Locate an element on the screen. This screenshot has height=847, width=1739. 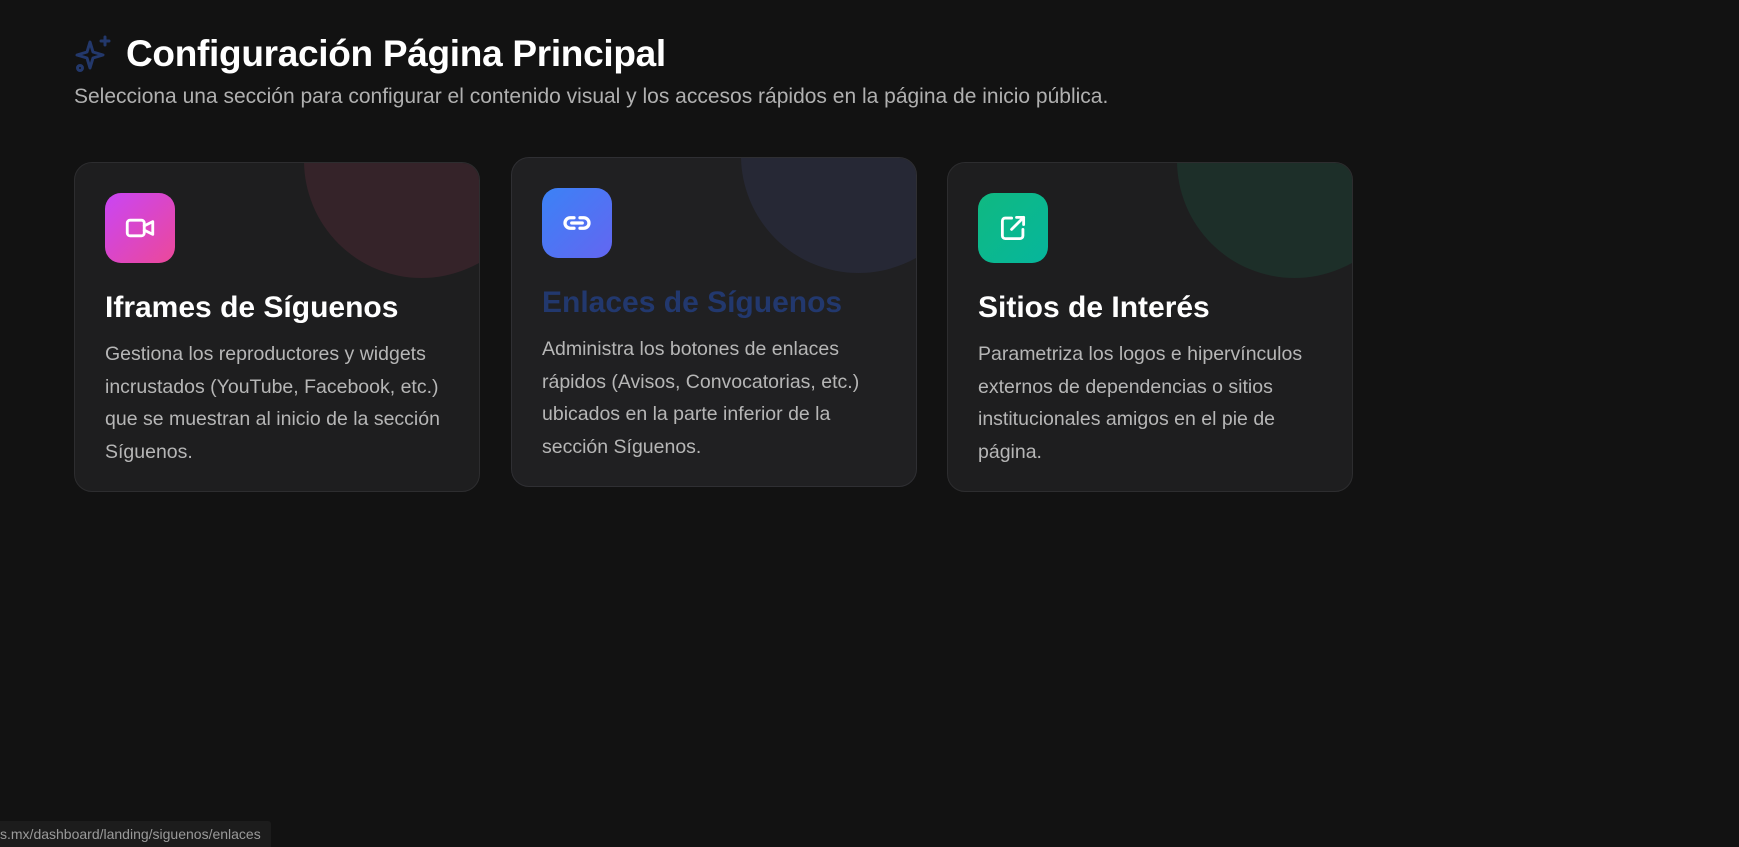
page-title: Configuración Página Principal is located at coordinates (396, 53).